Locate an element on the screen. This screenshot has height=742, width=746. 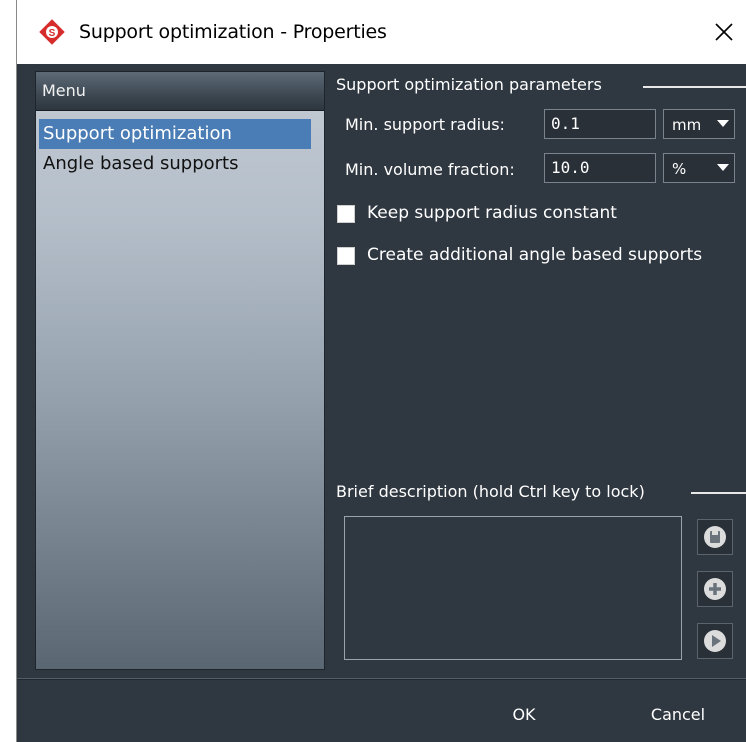
params-section-divider is located at coordinates (694, 87).